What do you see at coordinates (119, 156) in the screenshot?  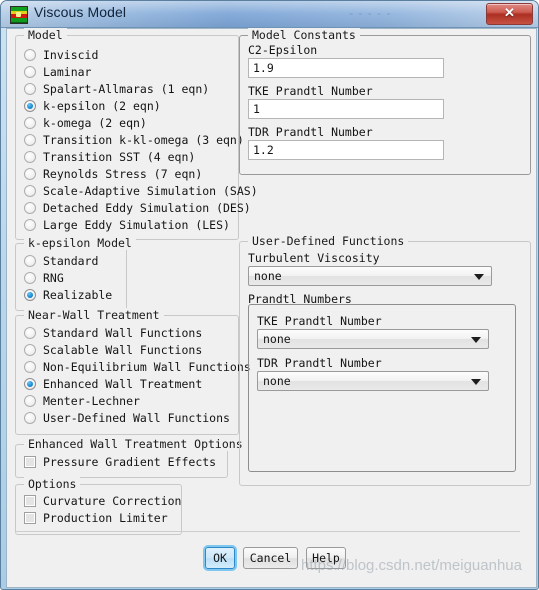 I see `radio-label: Transition SST (4 eqn)` at bounding box center [119, 156].